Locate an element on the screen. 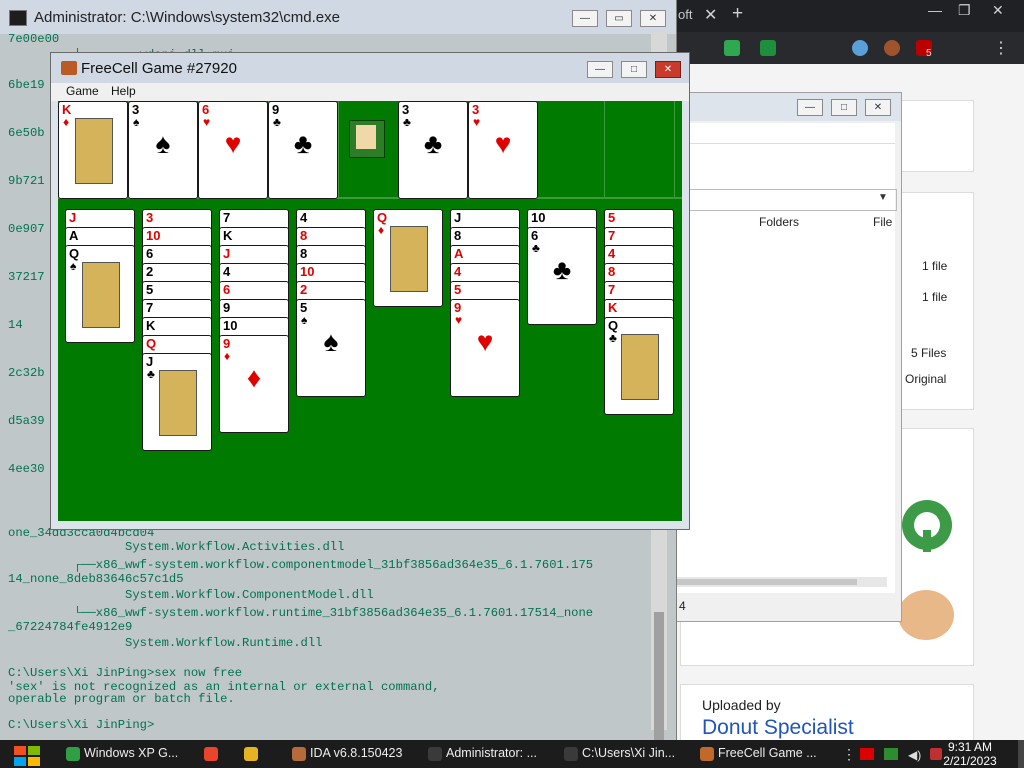  menu-icon: ⋮ is located at coordinates (1001, 48).